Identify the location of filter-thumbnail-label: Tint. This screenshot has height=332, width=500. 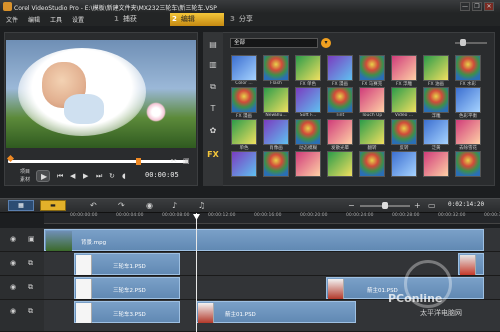
(340, 115).